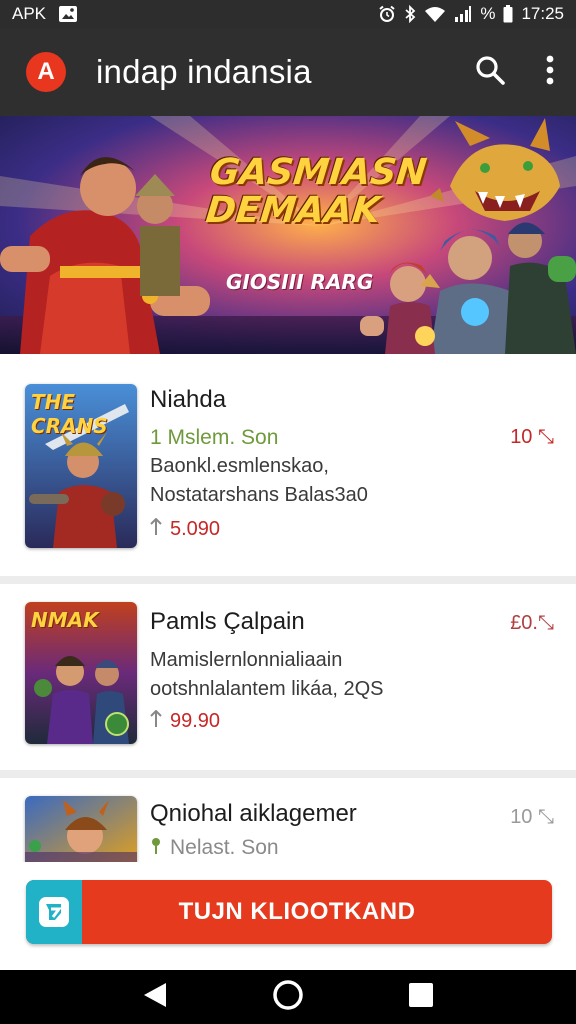  What do you see at coordinates (195, 529) in the screenshot?
I see `game-price: 5.090` at bounding box center [195, 529].